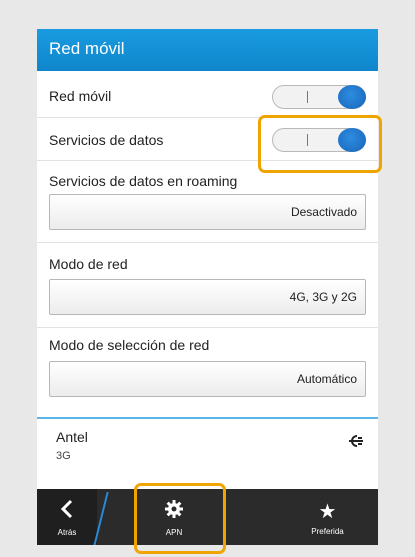  Describe the element at coordinates (143, 181) in the screenshot. I see `roaming-label: Servicios de datos en roaming` at that location.